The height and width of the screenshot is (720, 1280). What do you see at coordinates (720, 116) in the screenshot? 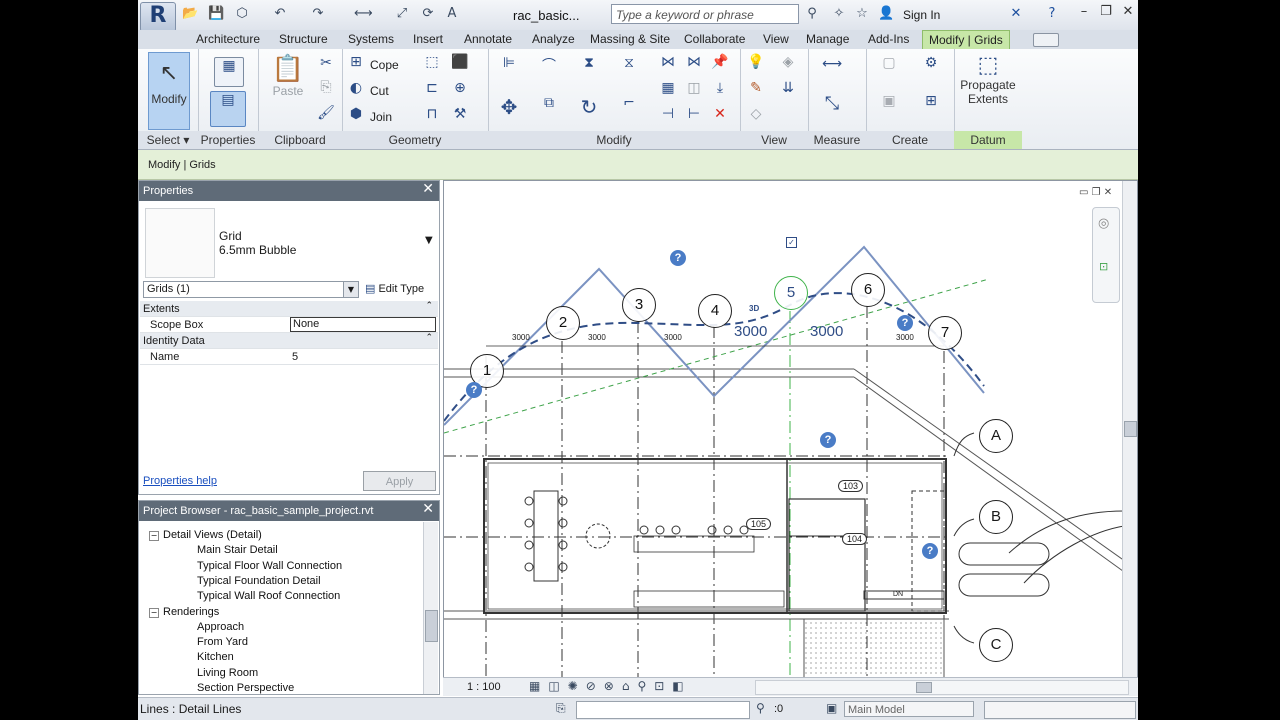
I see `delete-icon: ✕` at bounding box center [720, 116].